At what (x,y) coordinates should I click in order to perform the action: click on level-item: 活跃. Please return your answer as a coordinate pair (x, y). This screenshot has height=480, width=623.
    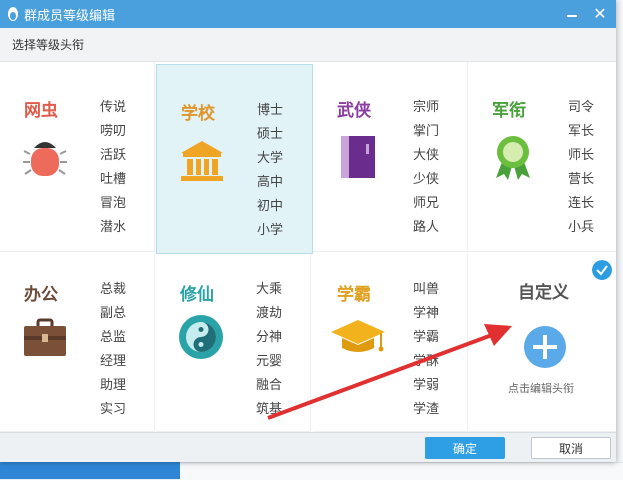
    Looking at the image, I should click on (113, 155).